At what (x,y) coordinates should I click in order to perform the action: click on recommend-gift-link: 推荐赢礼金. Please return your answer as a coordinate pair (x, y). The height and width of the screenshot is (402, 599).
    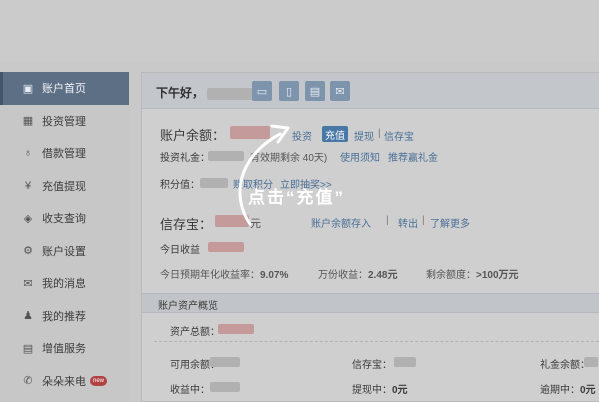
    Looking at the image, I should click on (413, 156).